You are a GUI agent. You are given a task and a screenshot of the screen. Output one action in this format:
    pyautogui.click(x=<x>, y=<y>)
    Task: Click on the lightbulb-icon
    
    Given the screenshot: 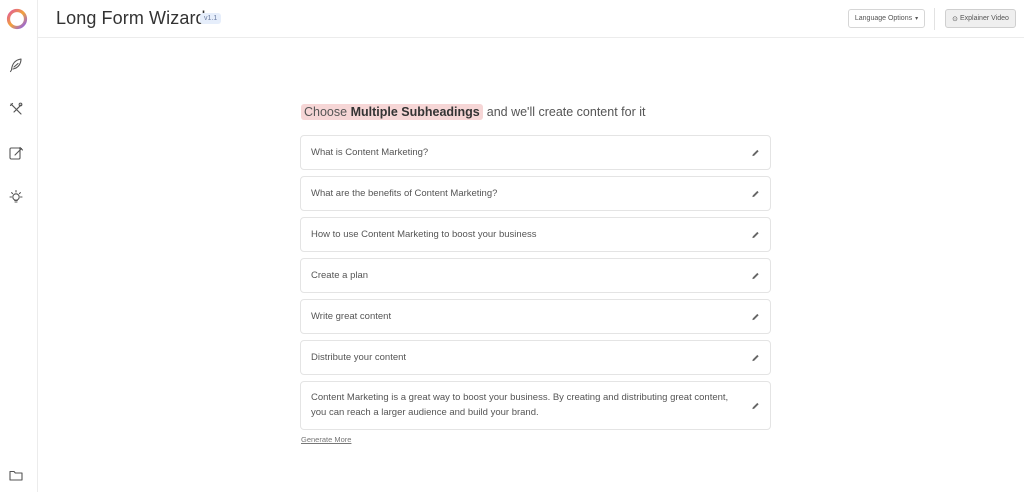 What is the action you would take?
    pyautogui.click(x=16, y=196)
    